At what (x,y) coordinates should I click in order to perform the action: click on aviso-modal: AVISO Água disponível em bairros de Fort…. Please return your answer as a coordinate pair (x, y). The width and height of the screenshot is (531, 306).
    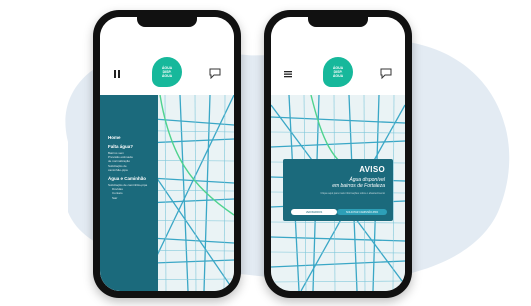
    Looking at the image, I should click on (338, 190).